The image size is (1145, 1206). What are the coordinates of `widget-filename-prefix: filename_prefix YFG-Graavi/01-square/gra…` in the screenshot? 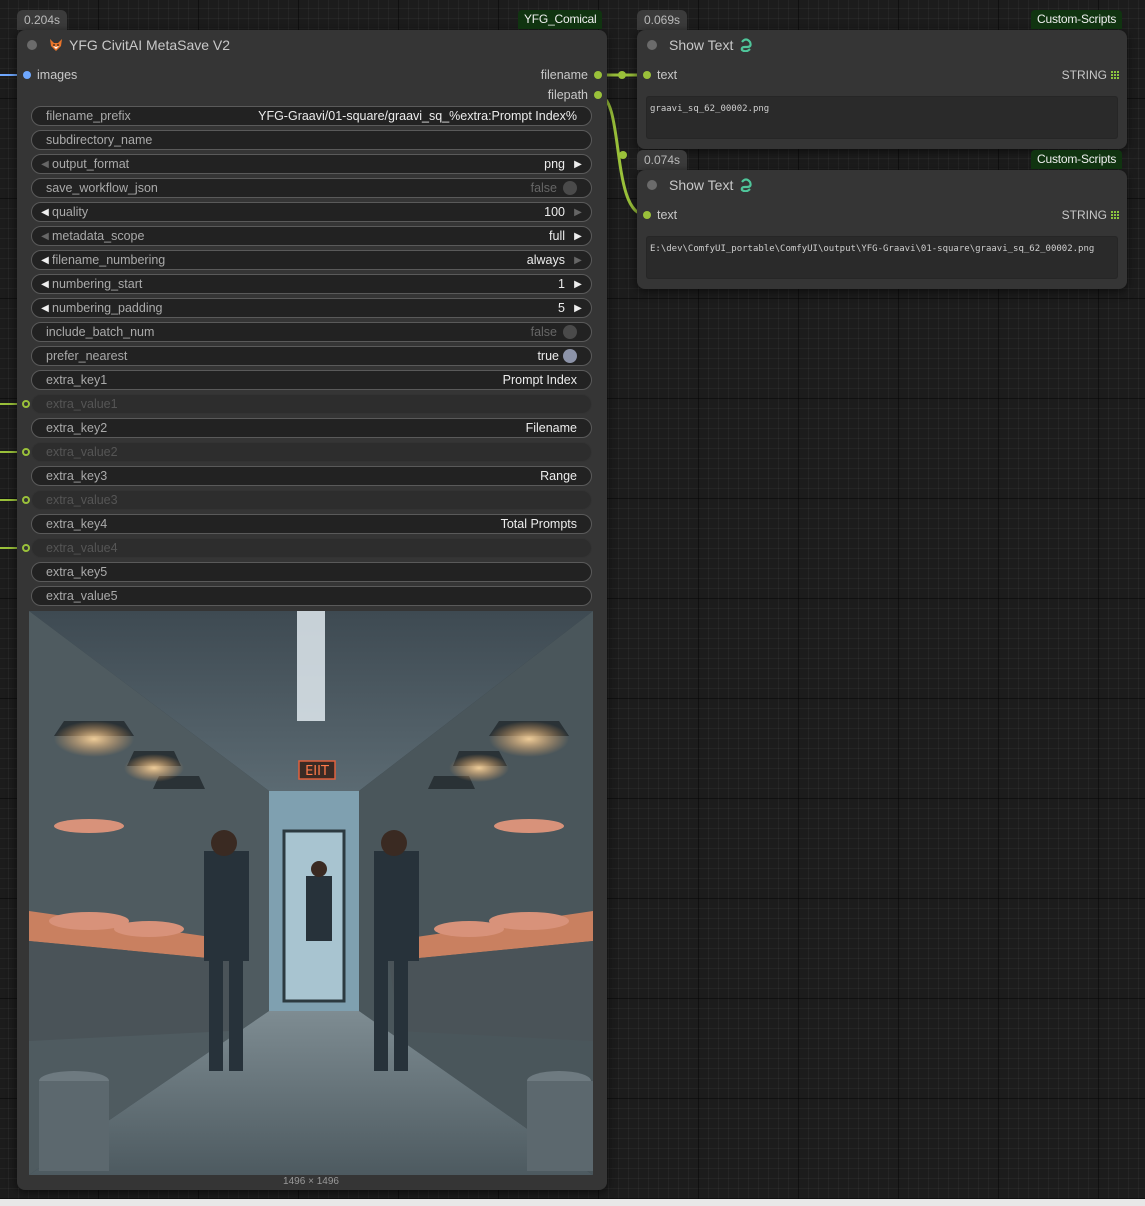 It's located at (311, 116).